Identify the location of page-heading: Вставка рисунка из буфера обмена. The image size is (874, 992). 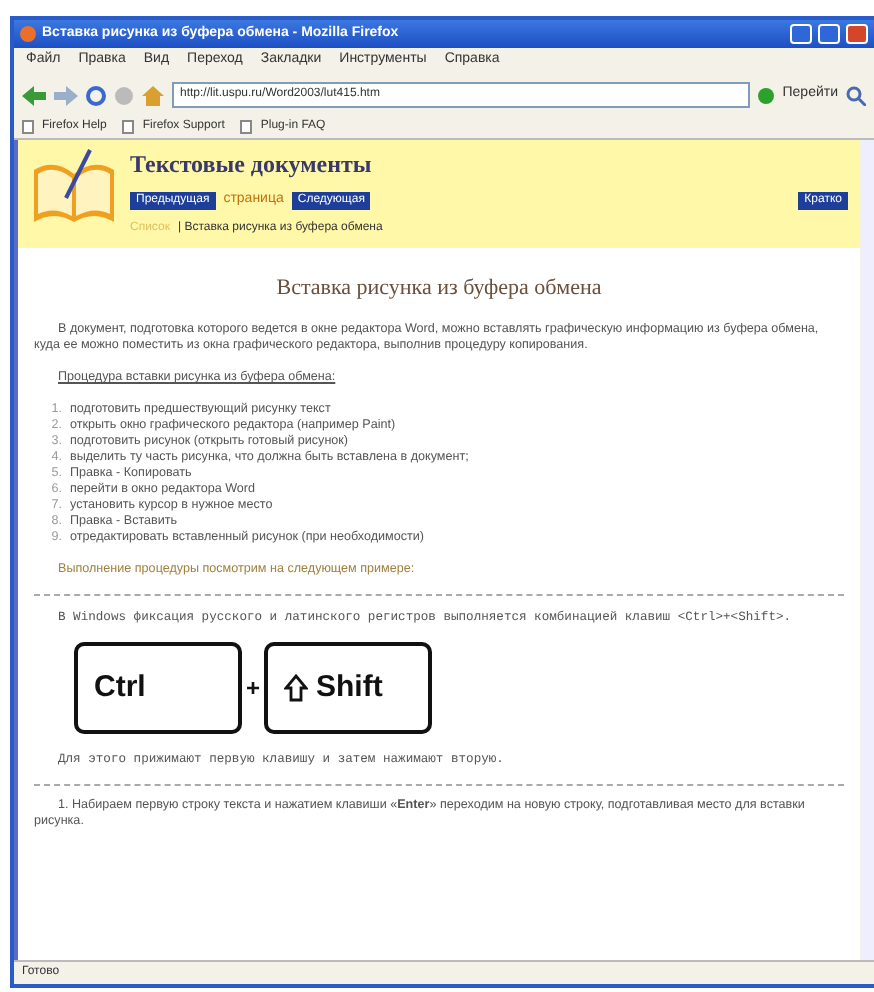
(439, 289).